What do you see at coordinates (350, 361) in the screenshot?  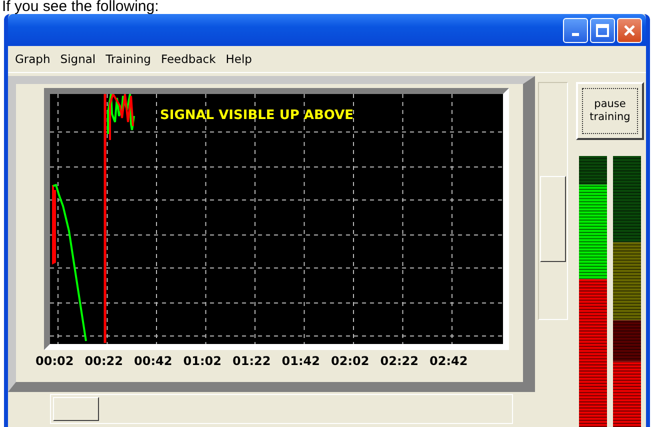 I see `axis-label: 02:02` at bounding box center [350, 361].